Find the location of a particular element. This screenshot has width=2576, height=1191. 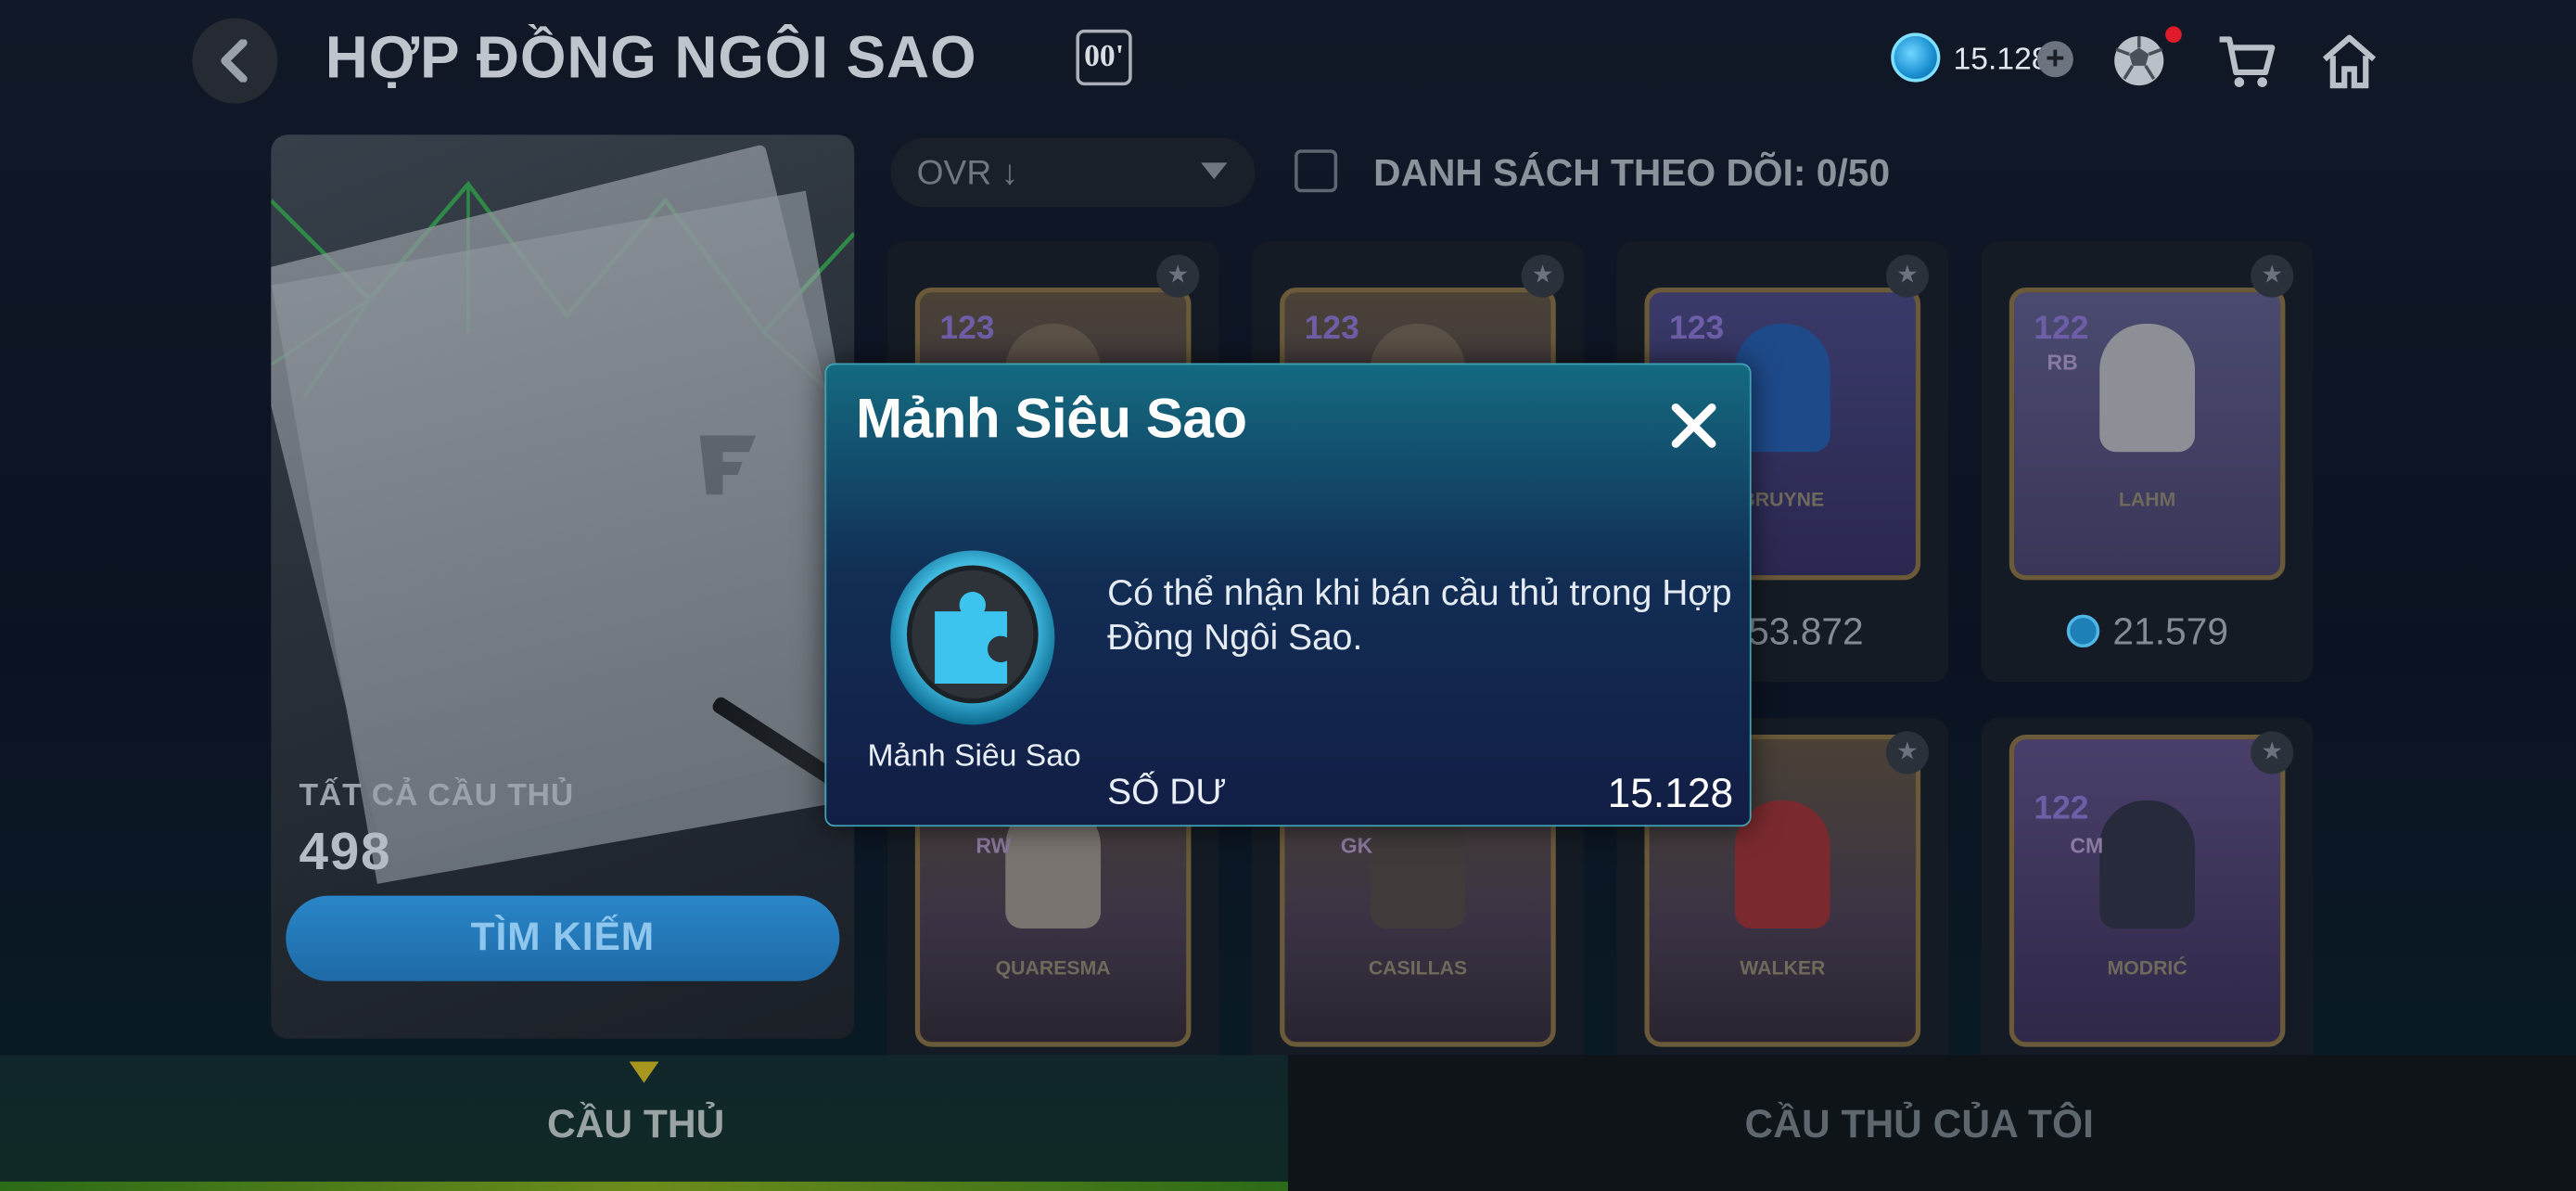

home-icon is located at coordinates (2349, 61).